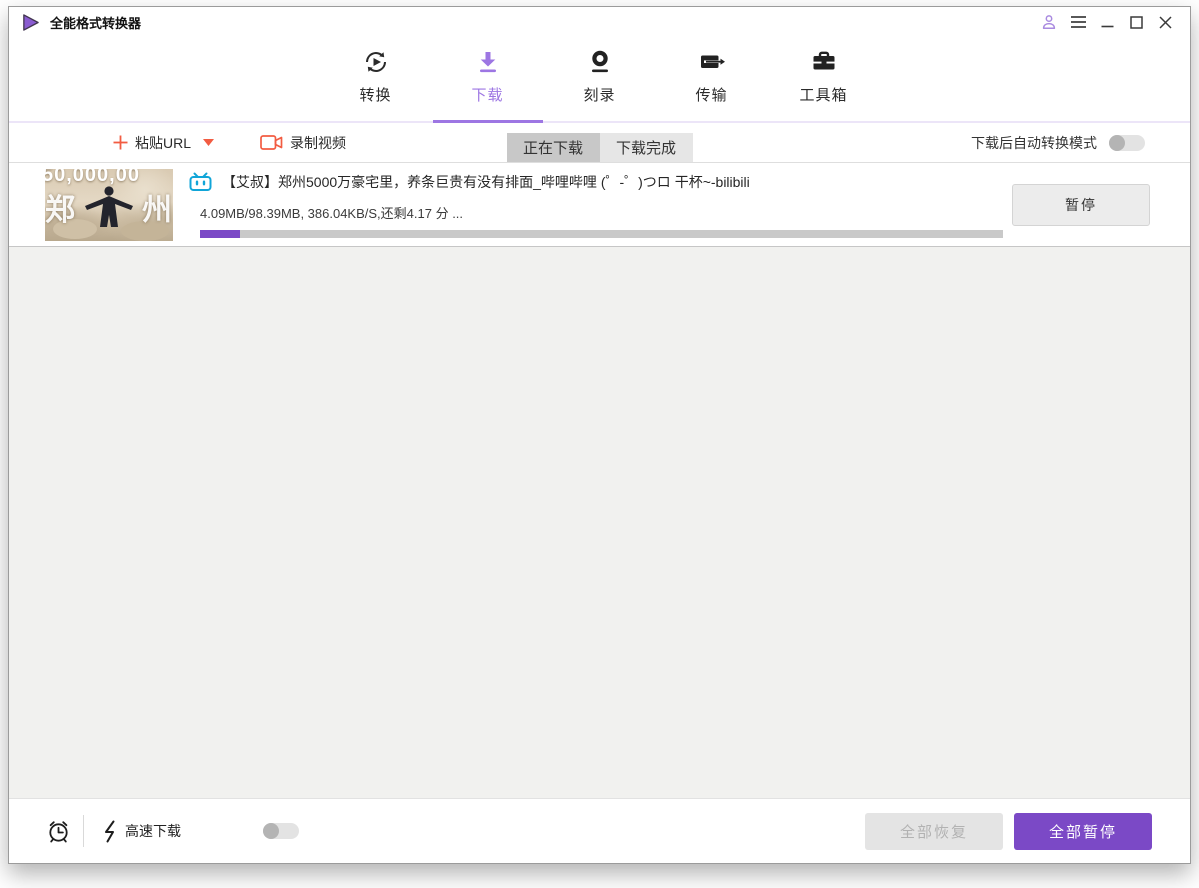  Describe the element at coordinates (1127, 142) in the screenshot. I see `auto-convert-toggle` at that location.